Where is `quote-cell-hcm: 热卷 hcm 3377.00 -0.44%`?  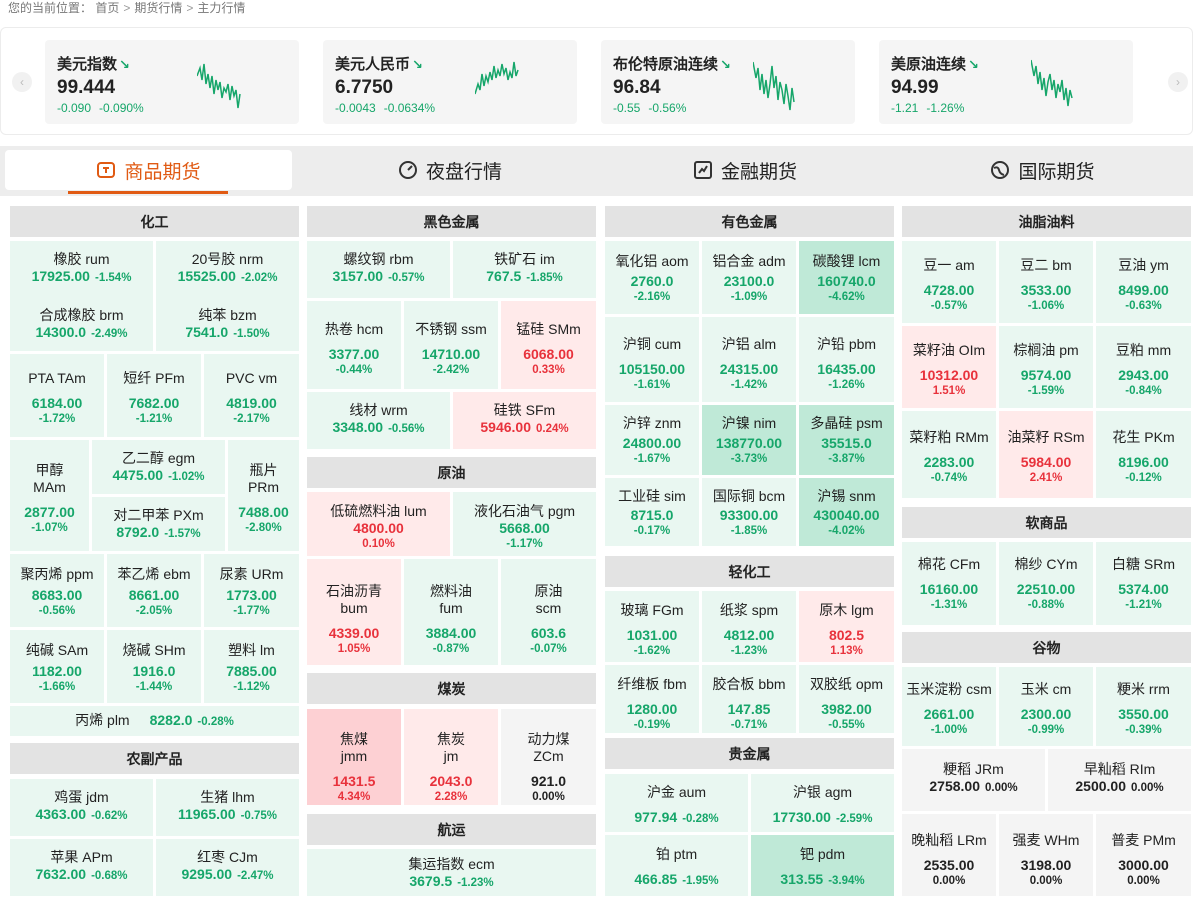 quote-cell-hcm: 热卷 hcm 3377.00 -0.44% is located at coordinates (354, 345).